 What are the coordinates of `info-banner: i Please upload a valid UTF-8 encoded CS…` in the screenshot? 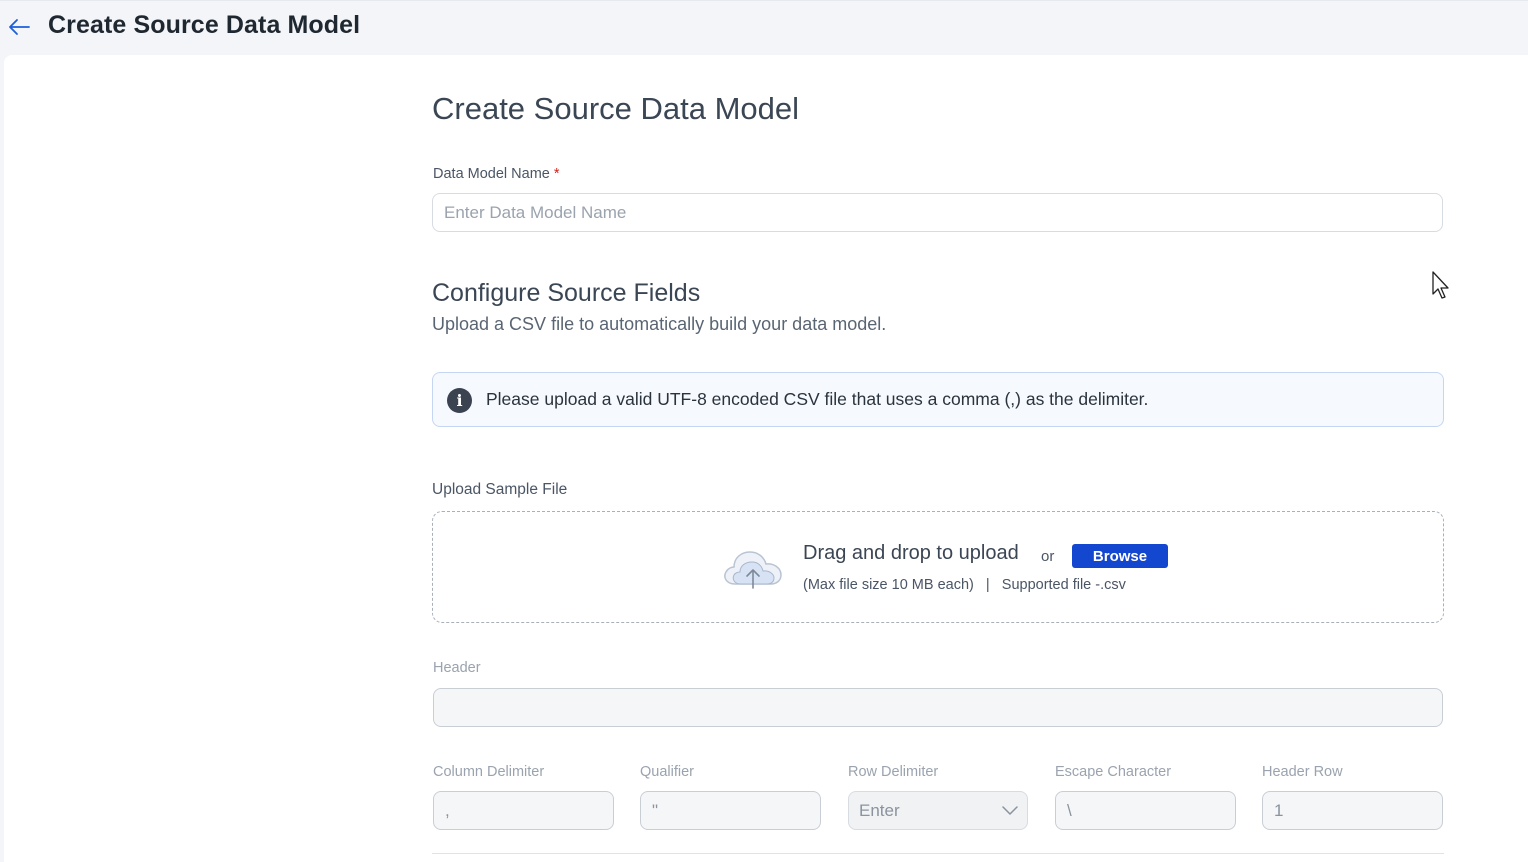 It's located at (938, 399).